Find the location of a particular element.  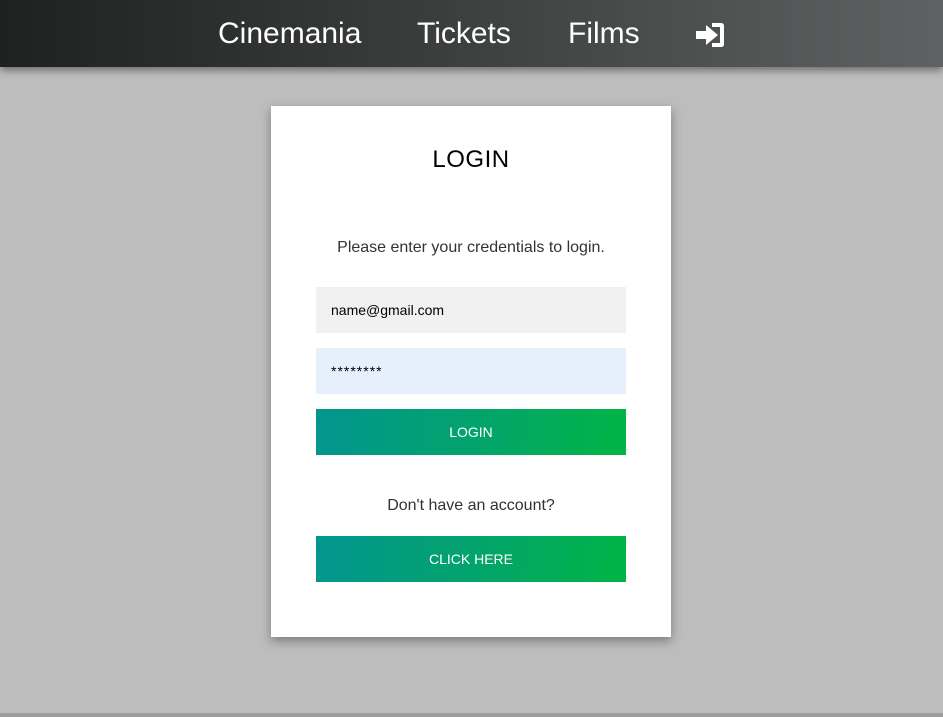

email-field is located at coordinates (471, 310).